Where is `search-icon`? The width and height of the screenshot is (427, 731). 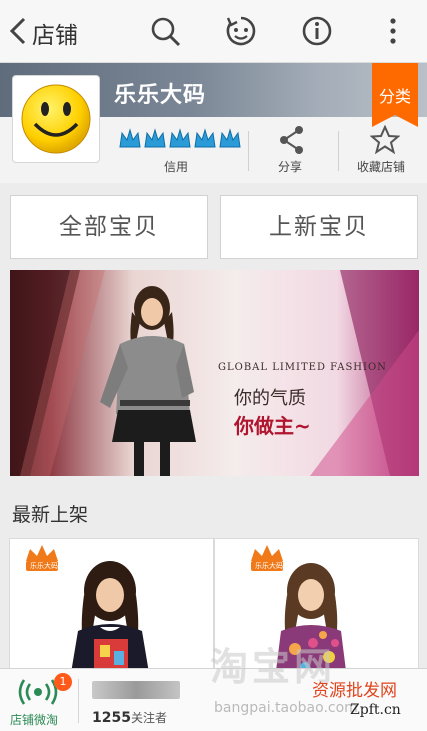 search-icon is located at coordinates (165, 31).